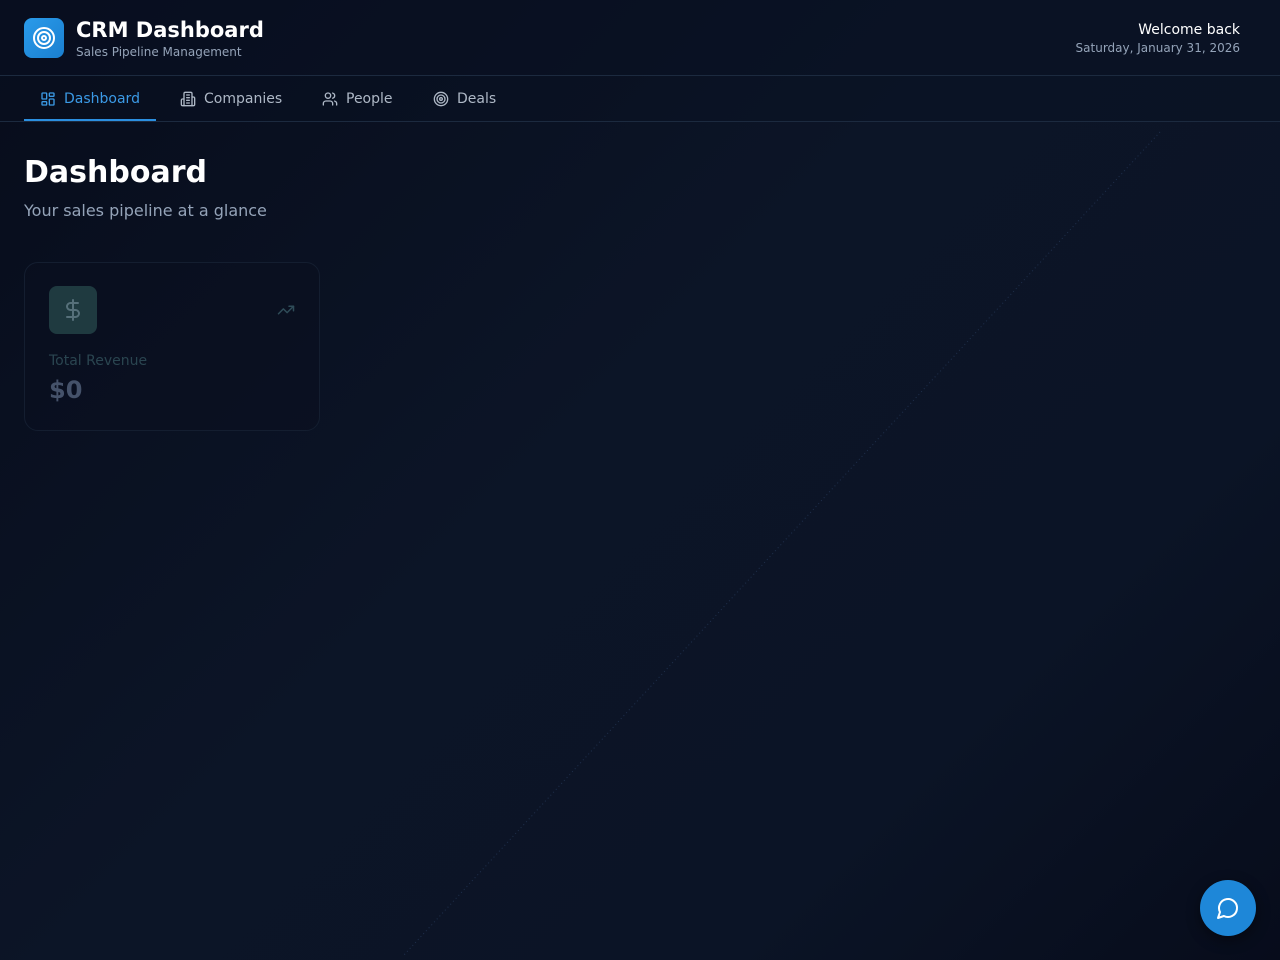 The height and width of the screenshot is (960, 1280). What do you see at coordinates (477, 98) in the screenshot?
I see `tab-label: Deals` at bounding box center [477, 98].